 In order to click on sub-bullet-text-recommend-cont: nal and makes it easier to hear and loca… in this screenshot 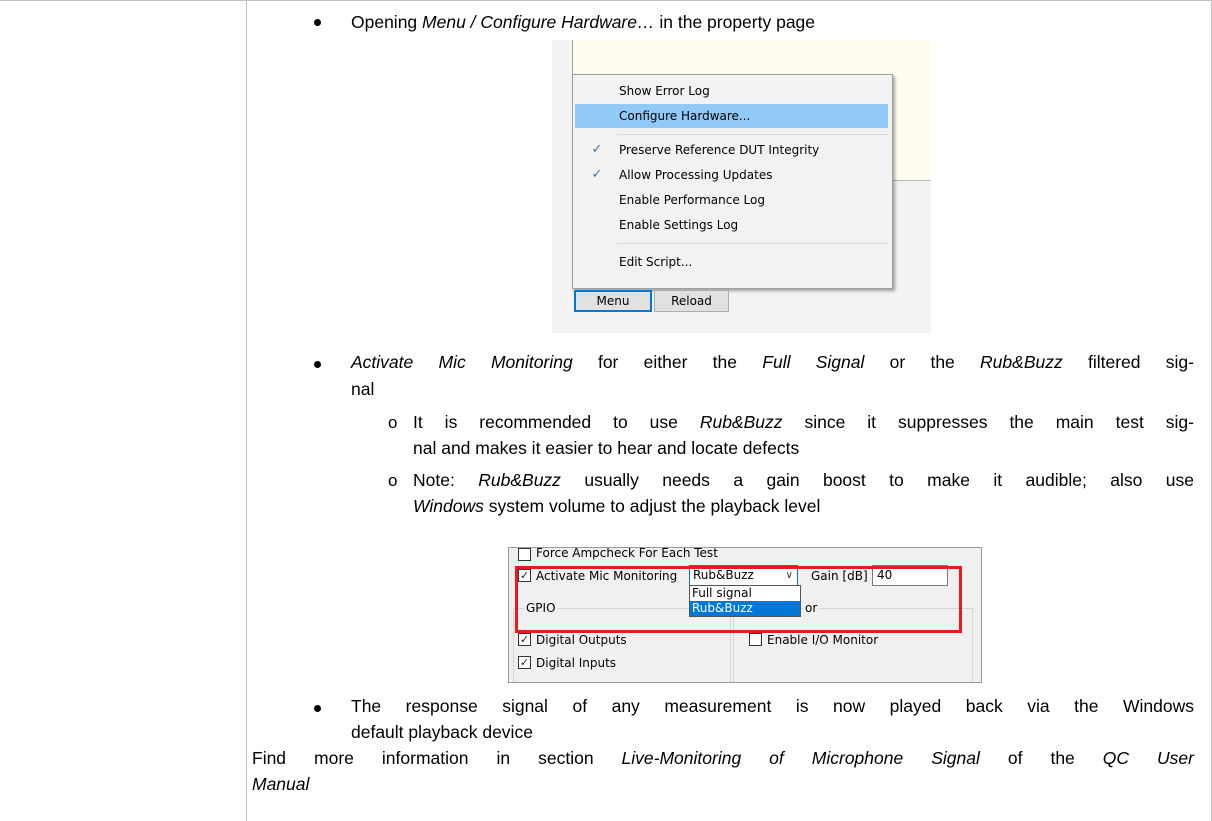, I will do `click(606, 448)`.